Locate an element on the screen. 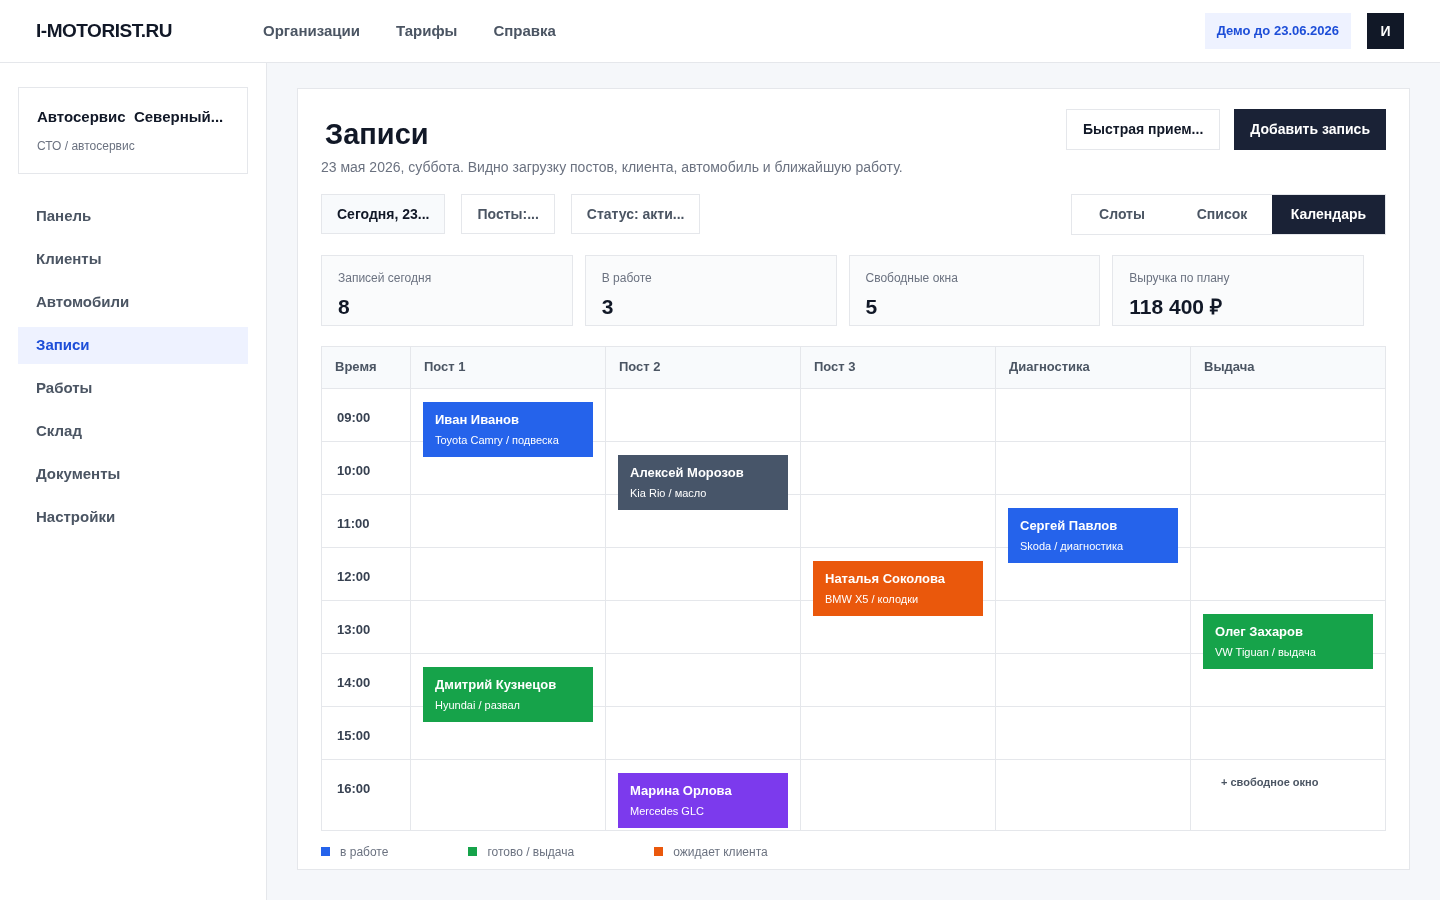  time-label: 09:00 is located at coordinates (354, 417).